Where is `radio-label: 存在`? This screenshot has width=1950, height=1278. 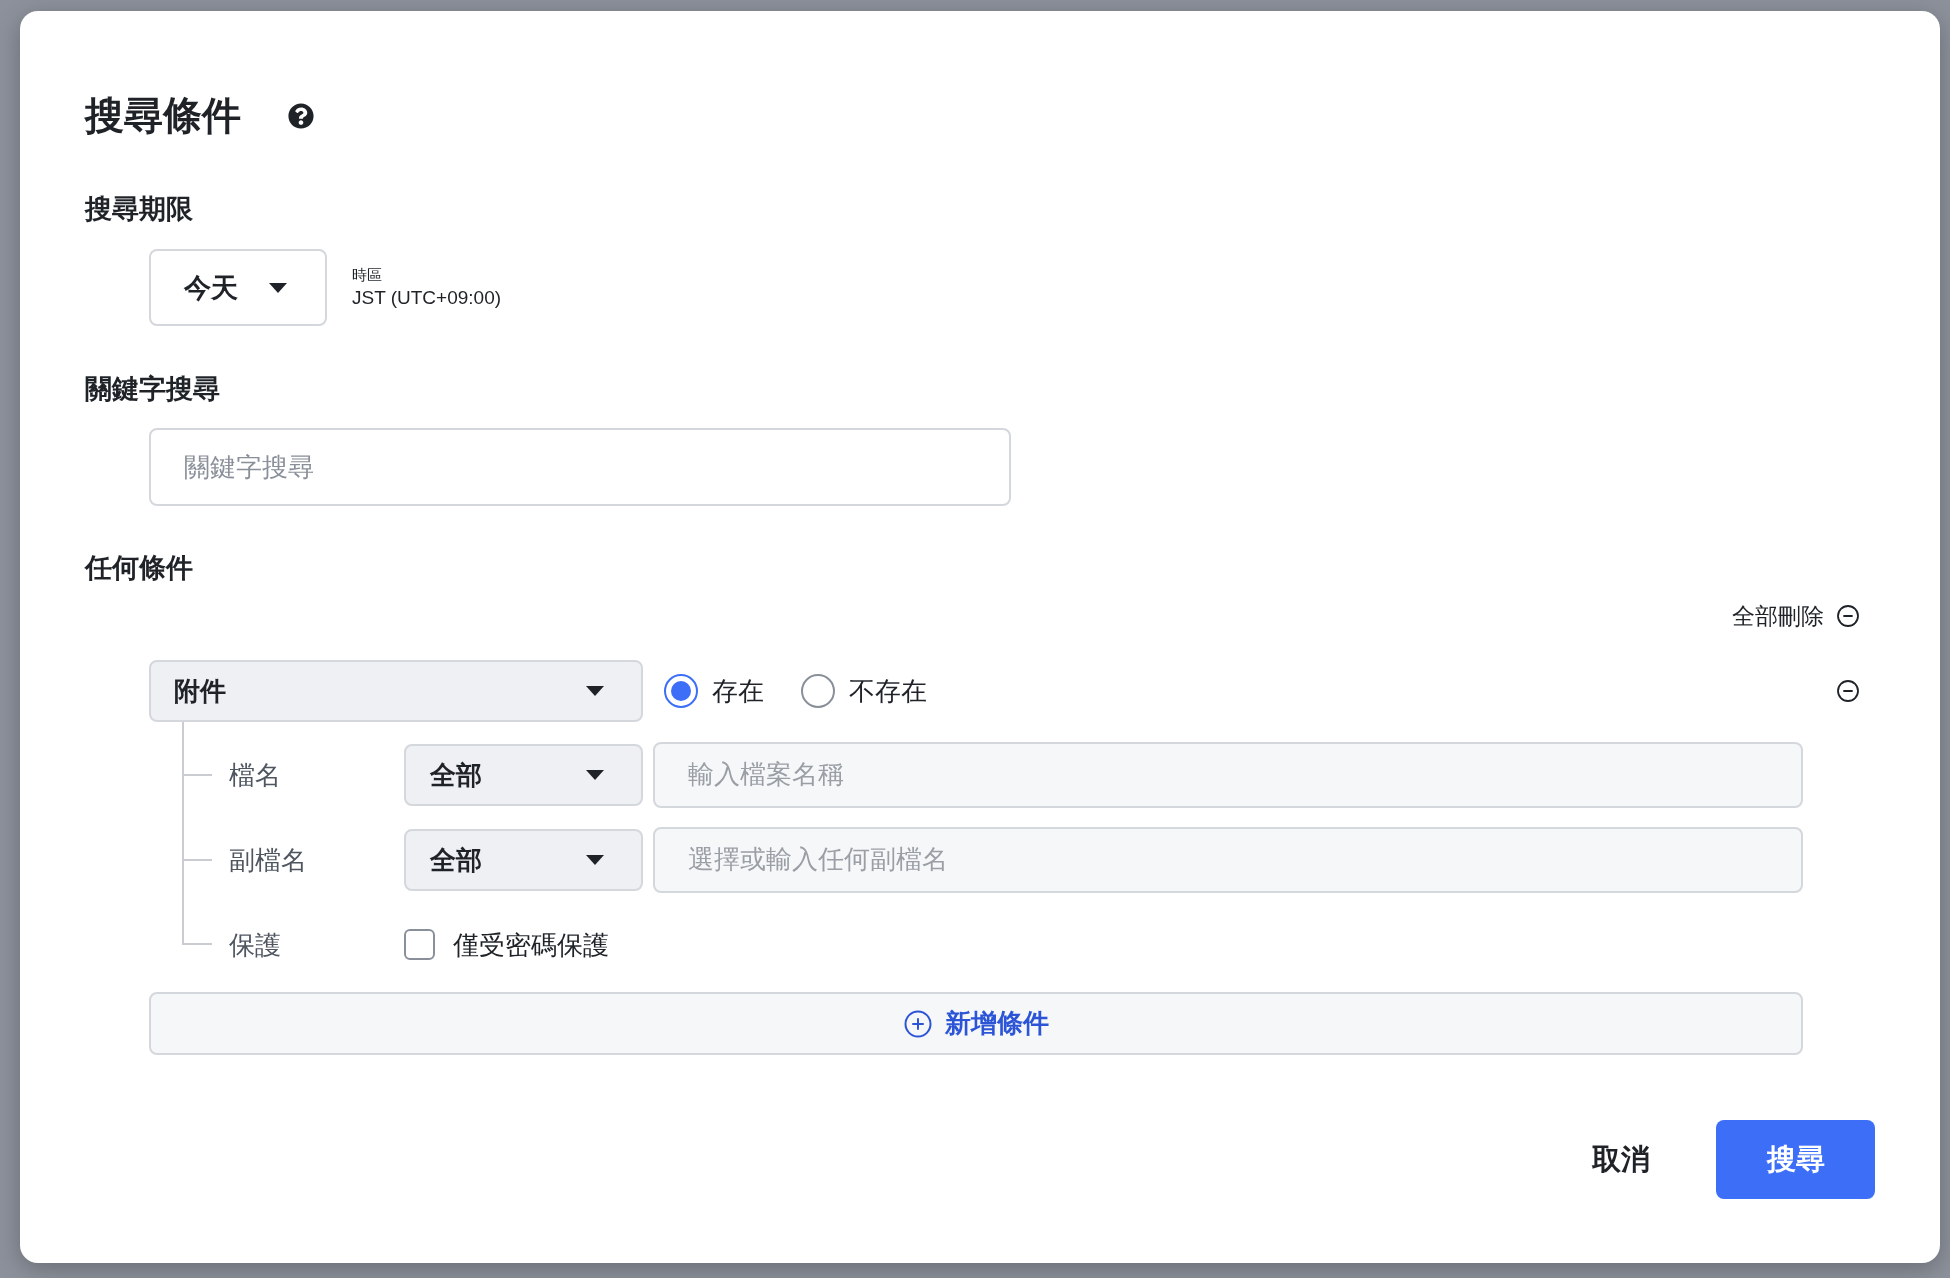 radio-label: 存在 is located at coordinates (738, 691).